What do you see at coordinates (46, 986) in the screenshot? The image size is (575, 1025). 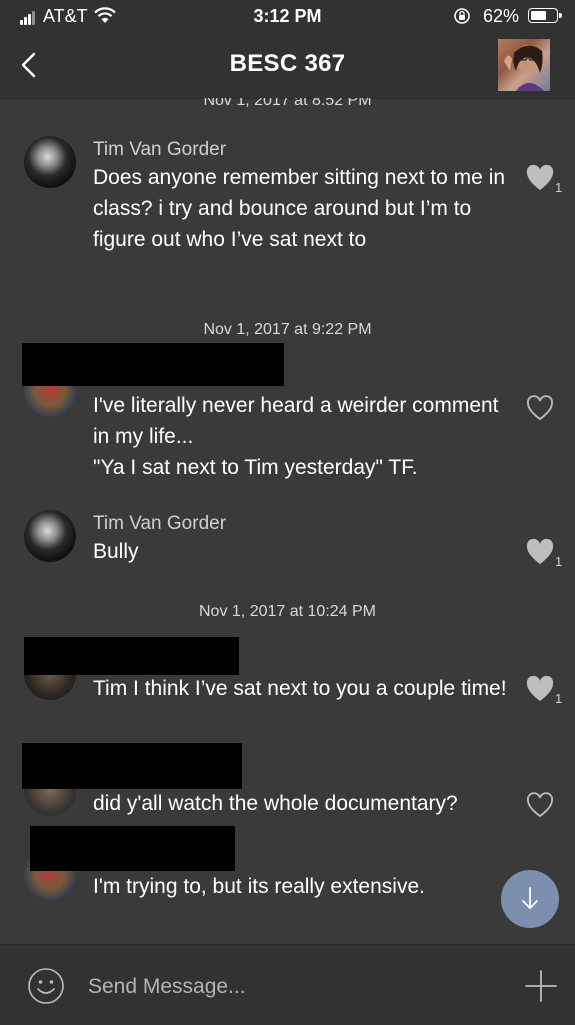 I see `smiley-icon` at bounding box center [46, 986].